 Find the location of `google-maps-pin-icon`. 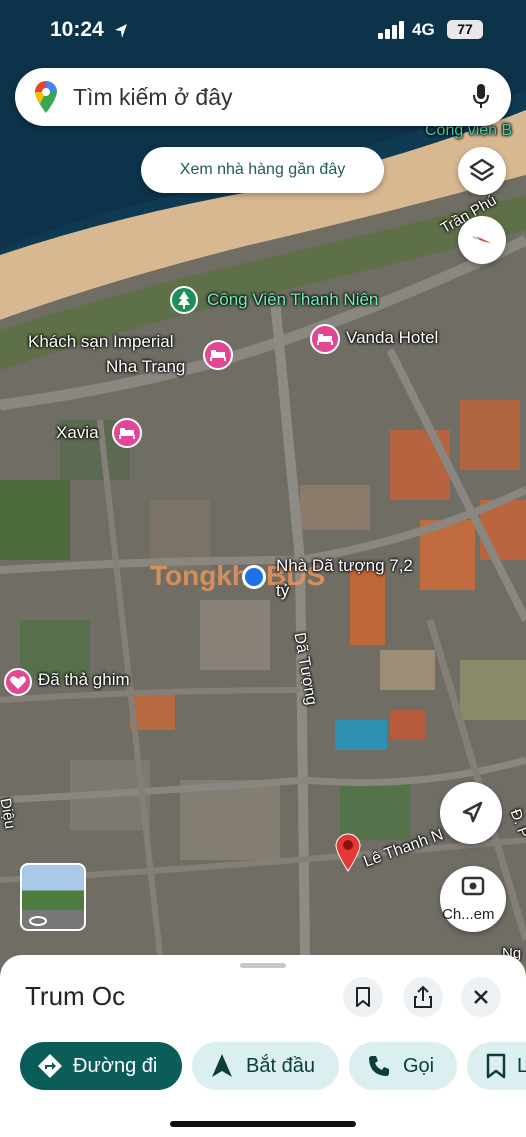

google-maps-pin-icon is located at coordinates (46, 97).